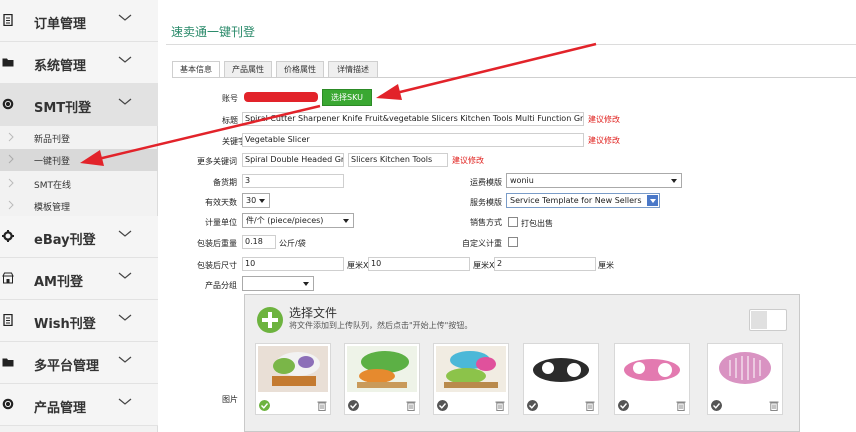 The height and width of the screenshot is (432, 856). I want to click on add-file-button, so click(270, 320).